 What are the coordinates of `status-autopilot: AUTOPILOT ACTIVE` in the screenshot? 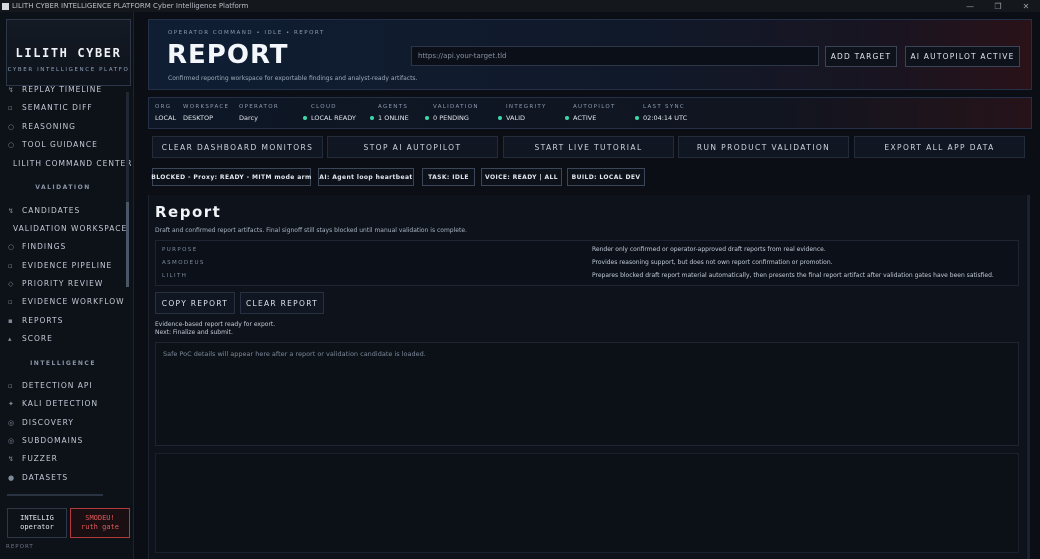 It's located at (590, 113).